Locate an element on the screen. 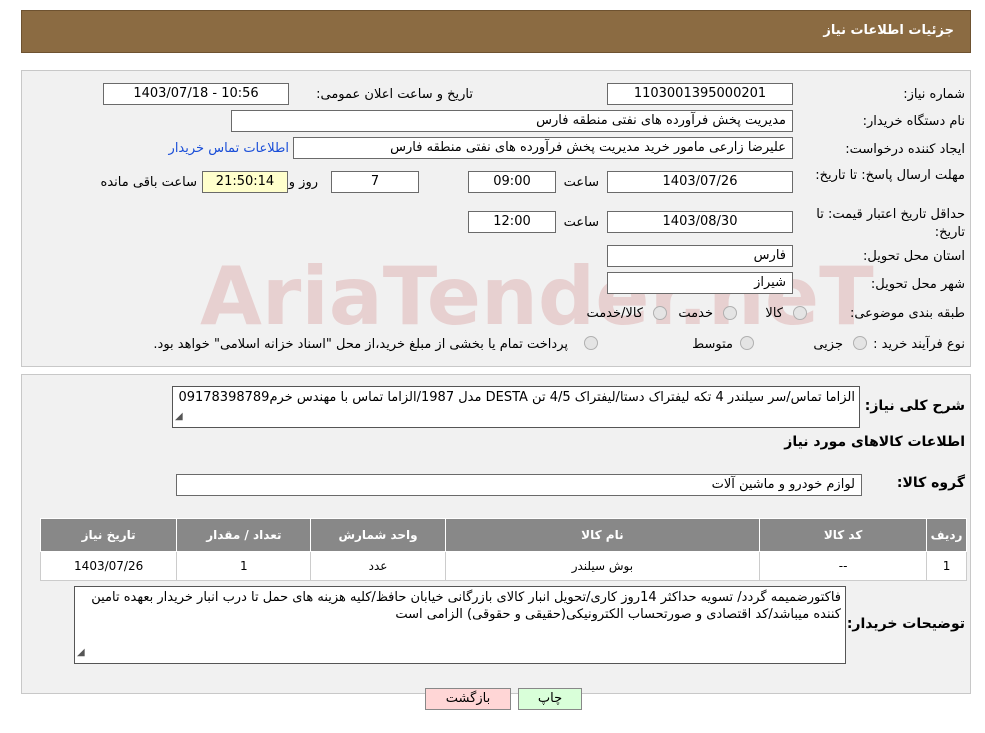  days-label: روز و is located at coordinates (303, 182).